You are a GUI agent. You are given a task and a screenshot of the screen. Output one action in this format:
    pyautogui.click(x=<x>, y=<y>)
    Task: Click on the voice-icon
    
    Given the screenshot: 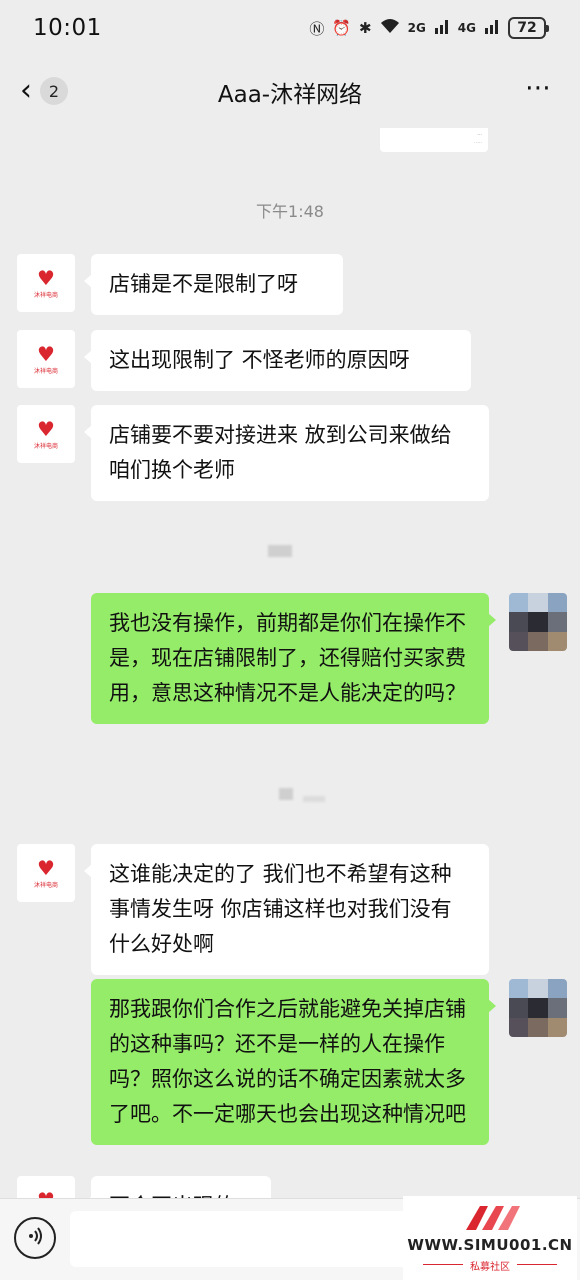 What is the action you would take?
    pyautogui.click(x=35, y=1238)
    